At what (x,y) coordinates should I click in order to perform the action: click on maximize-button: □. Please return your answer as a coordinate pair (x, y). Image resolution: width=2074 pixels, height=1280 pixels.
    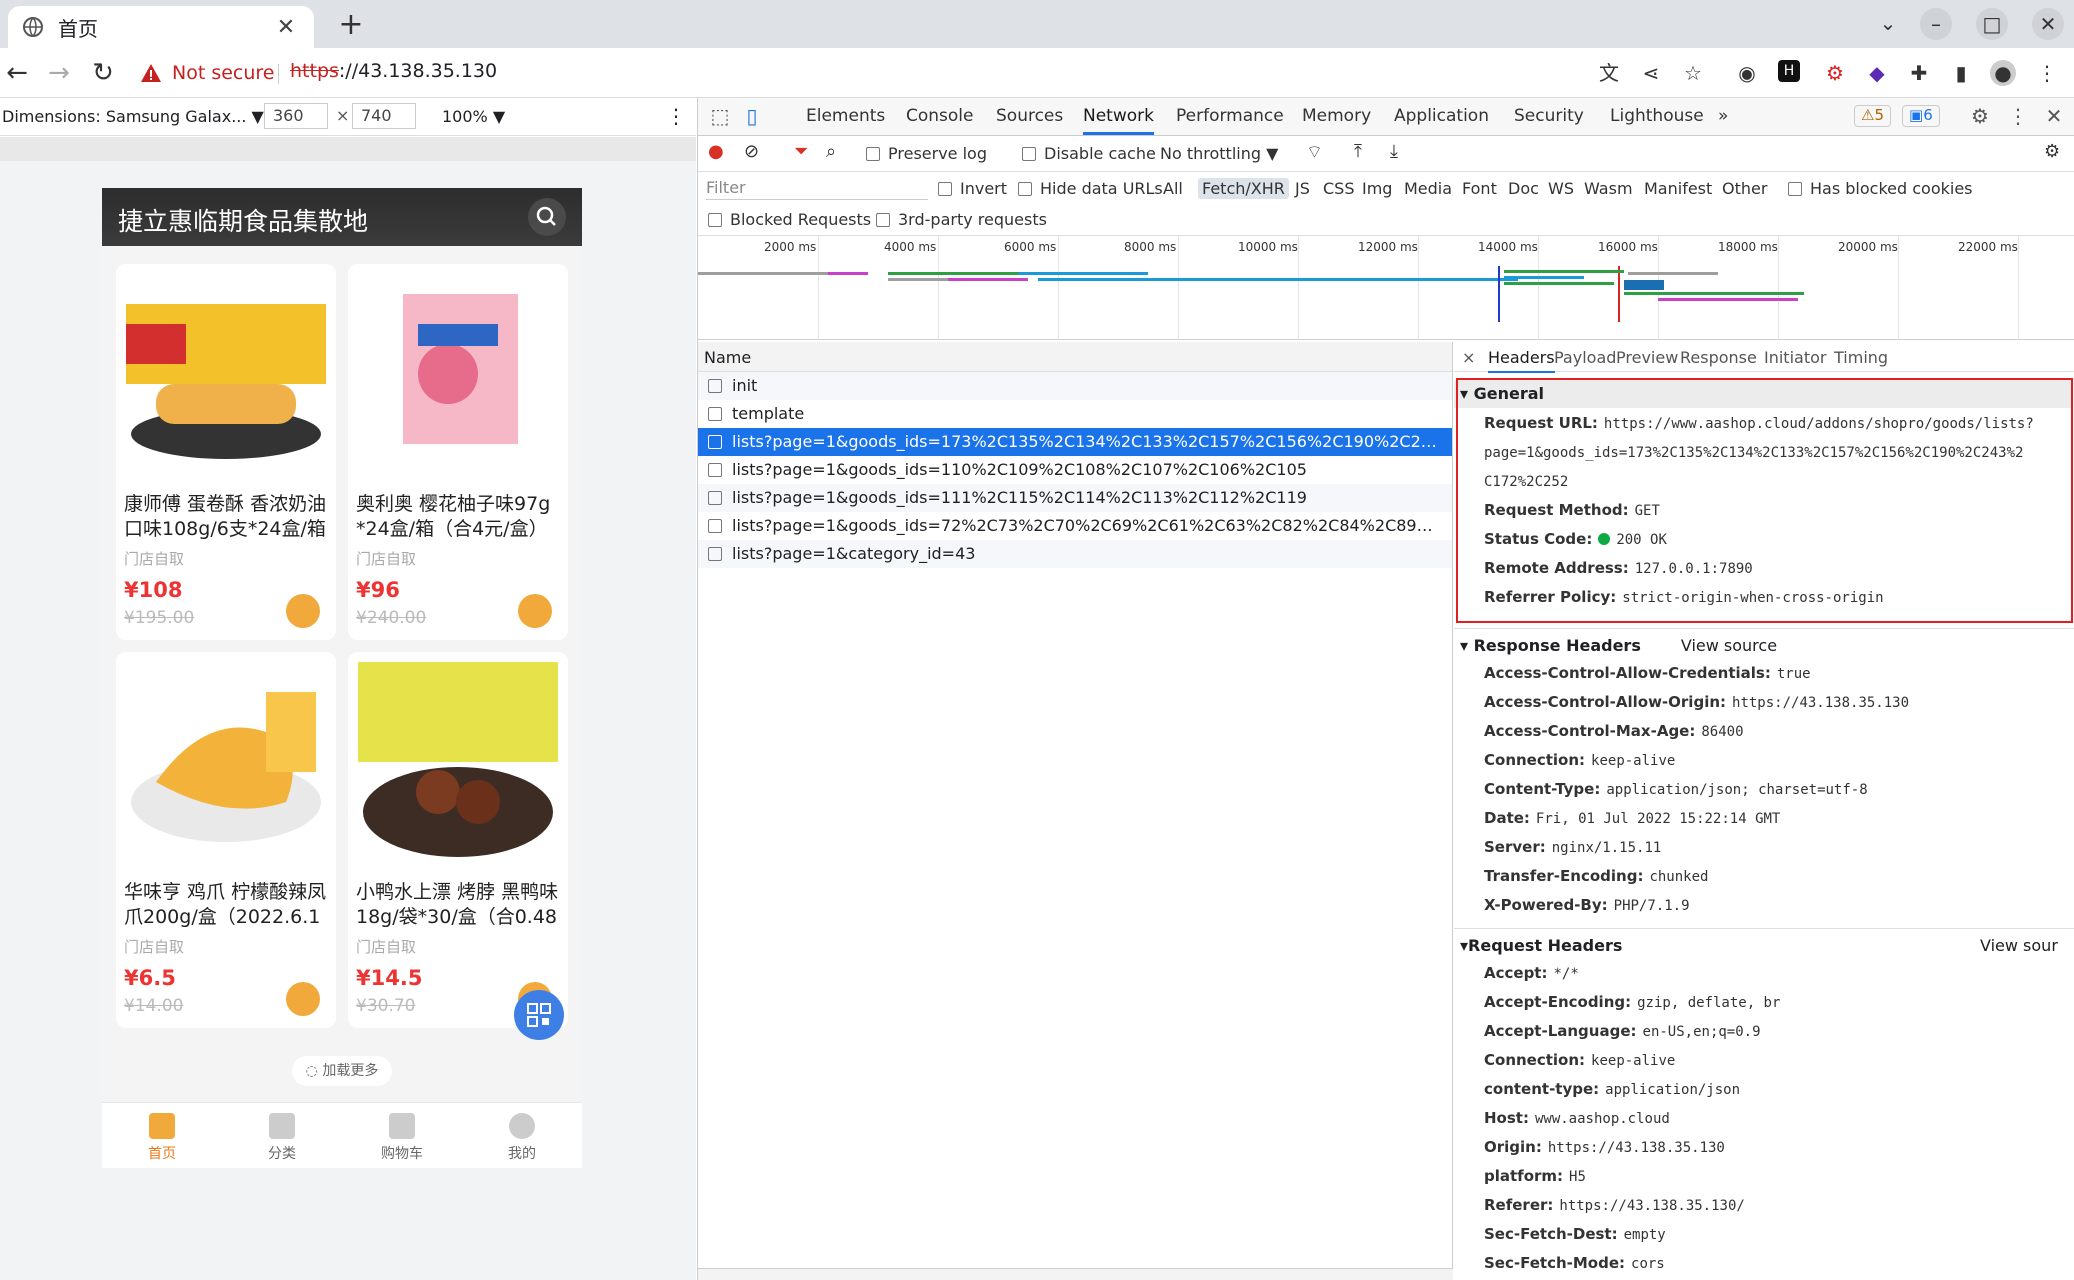
    Looking at the image, I should click on (1992, 24).